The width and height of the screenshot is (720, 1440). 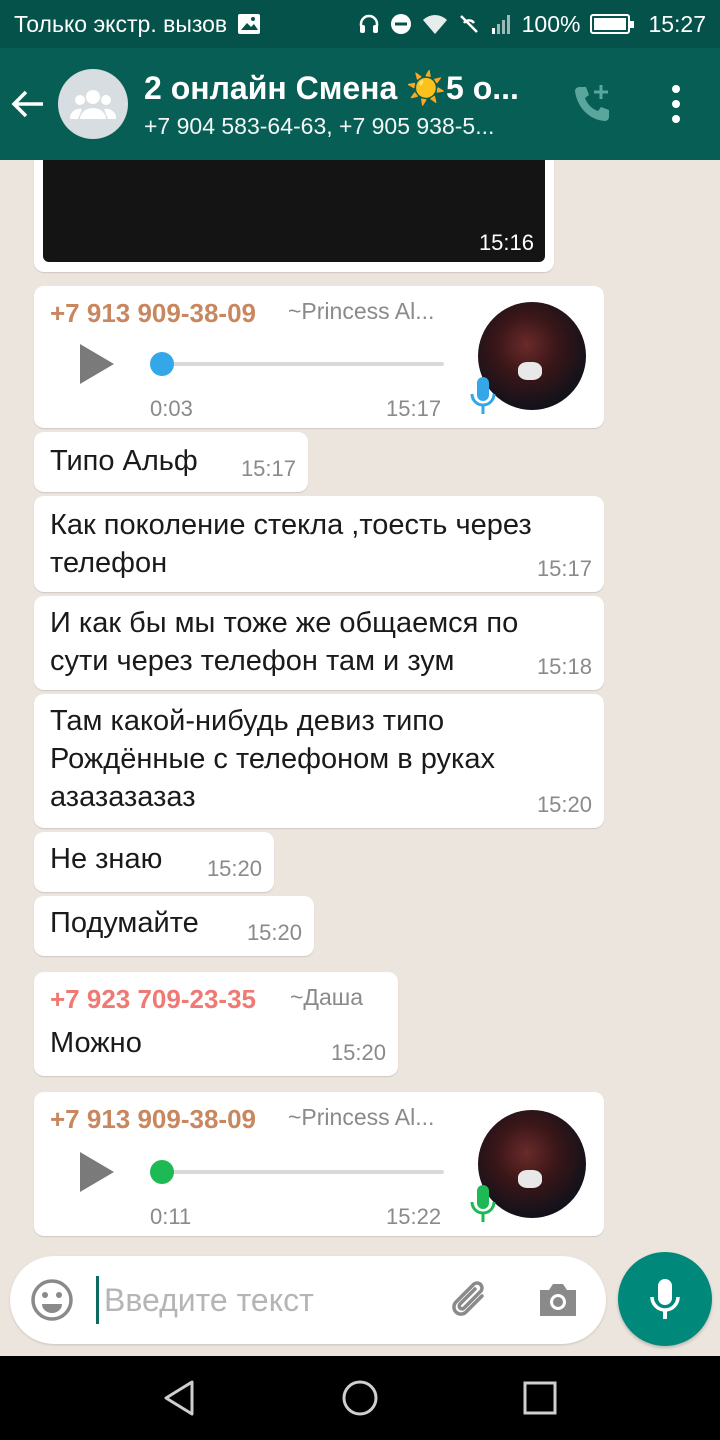 I want to click on message-time: 15:16, so click(x=506, y=242).